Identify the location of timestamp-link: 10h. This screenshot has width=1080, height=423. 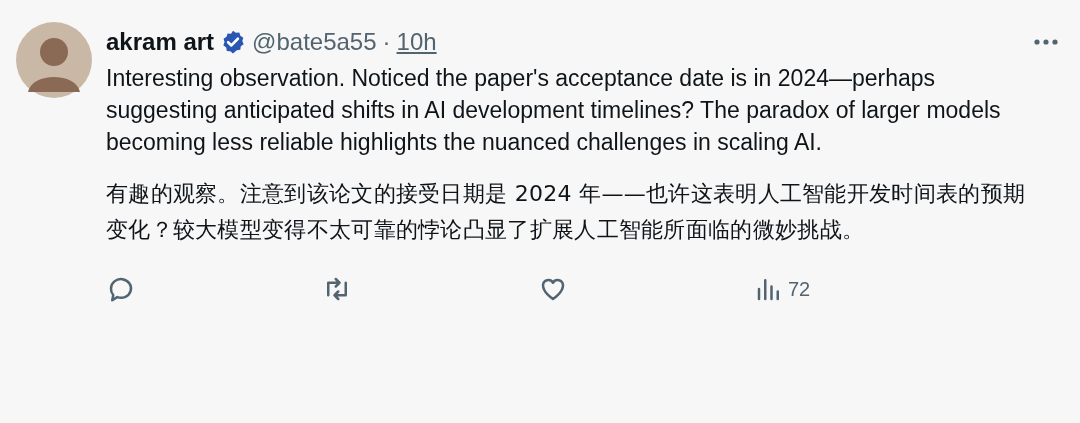
(416, 42).